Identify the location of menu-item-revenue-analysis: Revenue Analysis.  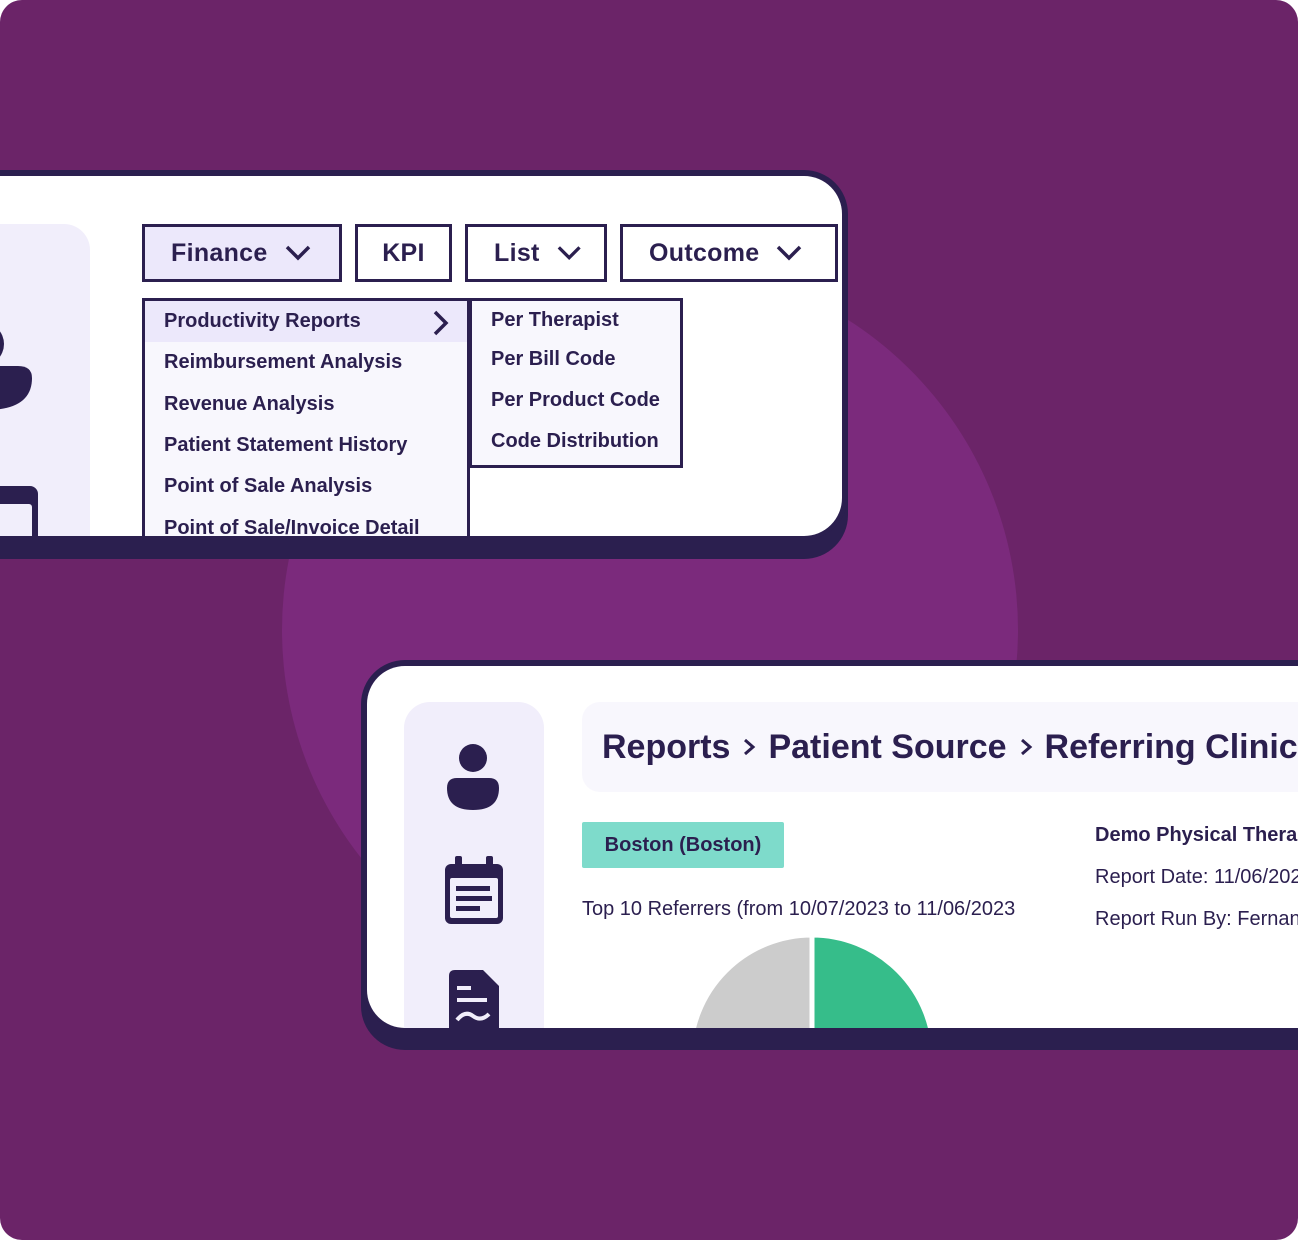
(306, 404).